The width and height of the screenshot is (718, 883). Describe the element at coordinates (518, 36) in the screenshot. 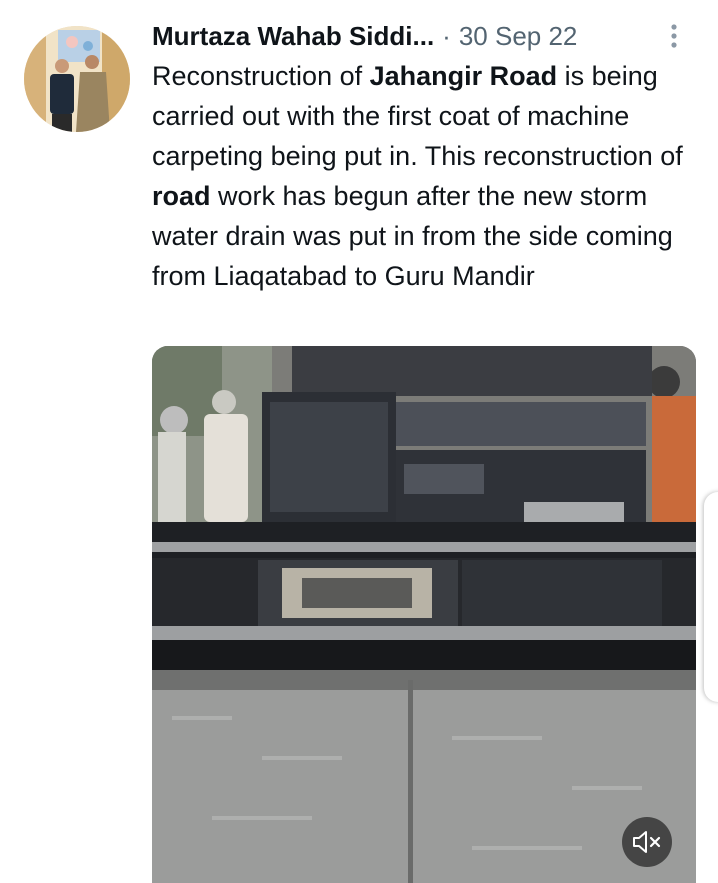

I see `tweet-date: 30 Sep 22` at that location.